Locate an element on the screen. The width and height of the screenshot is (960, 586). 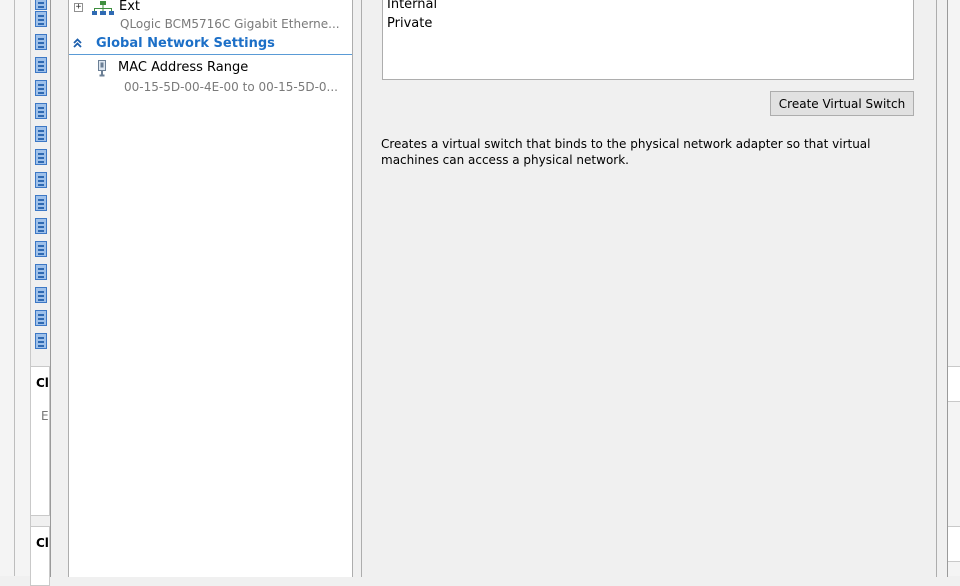
global-network-settings-header: Global Network Settings is located at coordinates (210, 45).